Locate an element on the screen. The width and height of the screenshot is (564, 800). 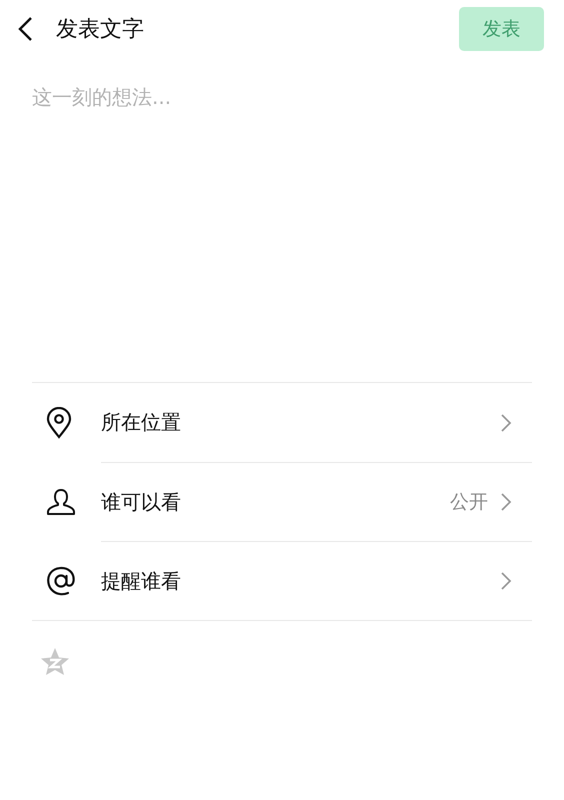
person-icon is located at coordinates (61, 502).